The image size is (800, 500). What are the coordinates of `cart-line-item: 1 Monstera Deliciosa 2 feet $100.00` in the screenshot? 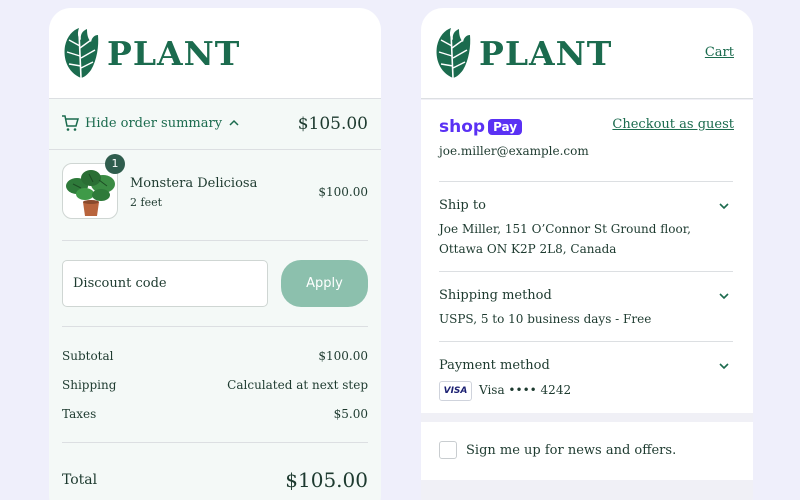 It's located at (215, 187).